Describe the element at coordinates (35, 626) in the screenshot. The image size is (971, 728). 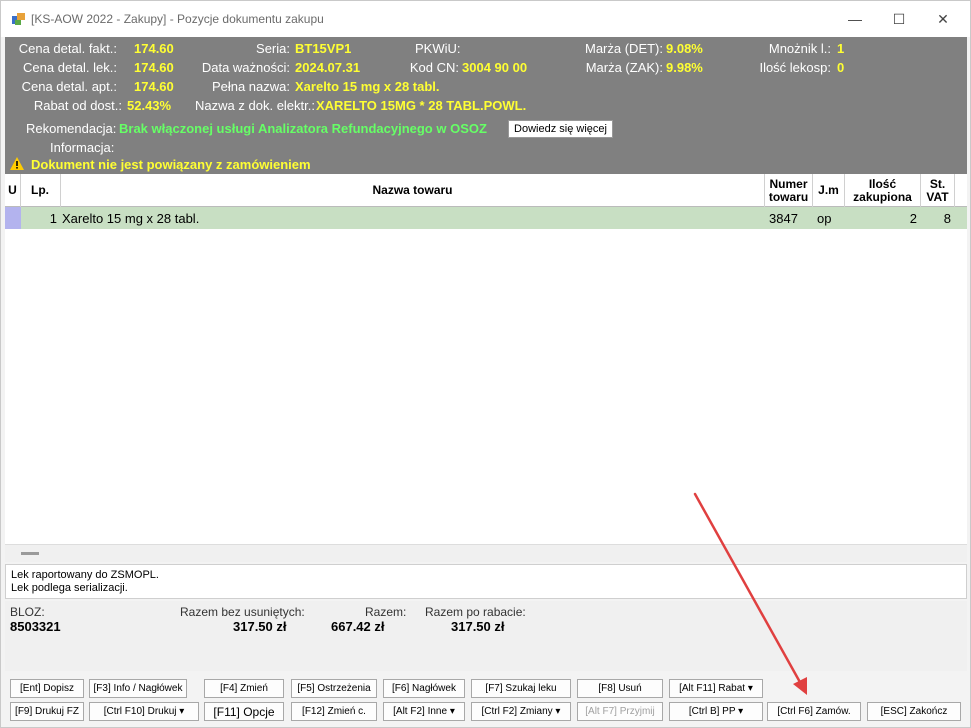
I see `bloz-value: 8503321` at that location.